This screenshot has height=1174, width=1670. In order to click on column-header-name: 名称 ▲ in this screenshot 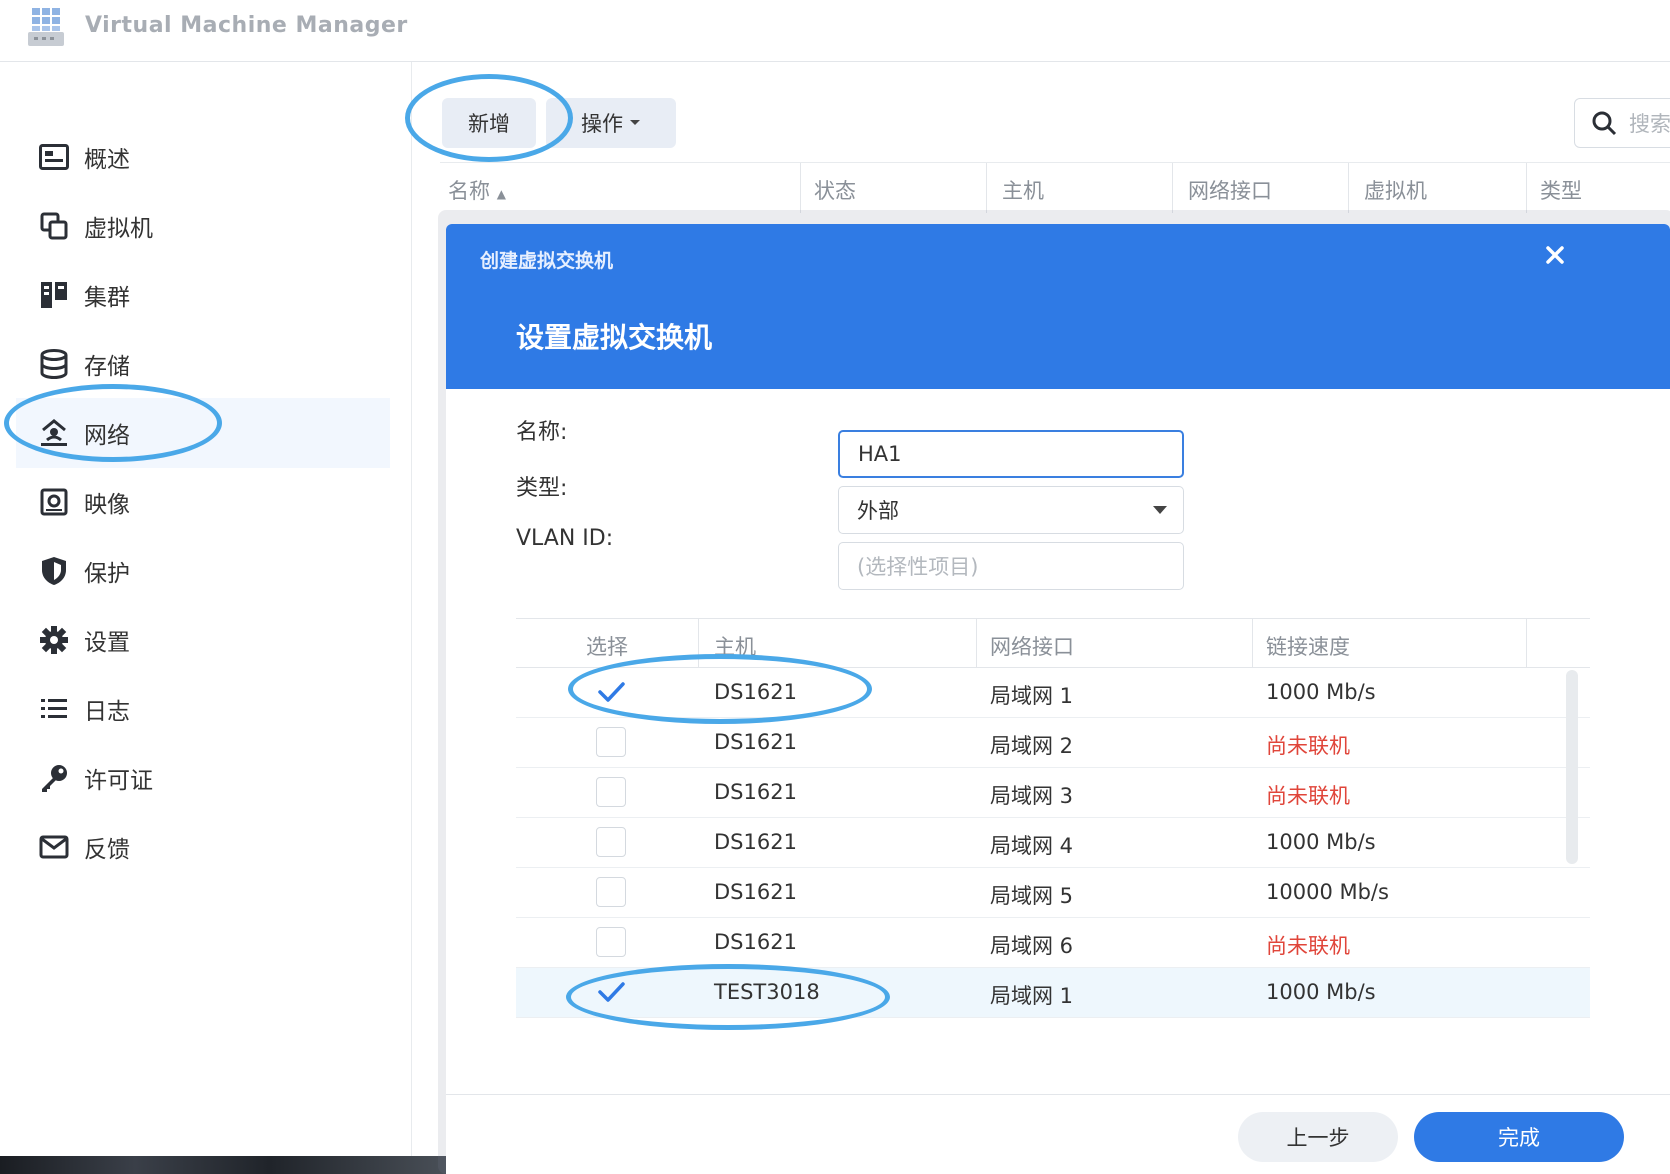, I will do `click(477, 190)`.